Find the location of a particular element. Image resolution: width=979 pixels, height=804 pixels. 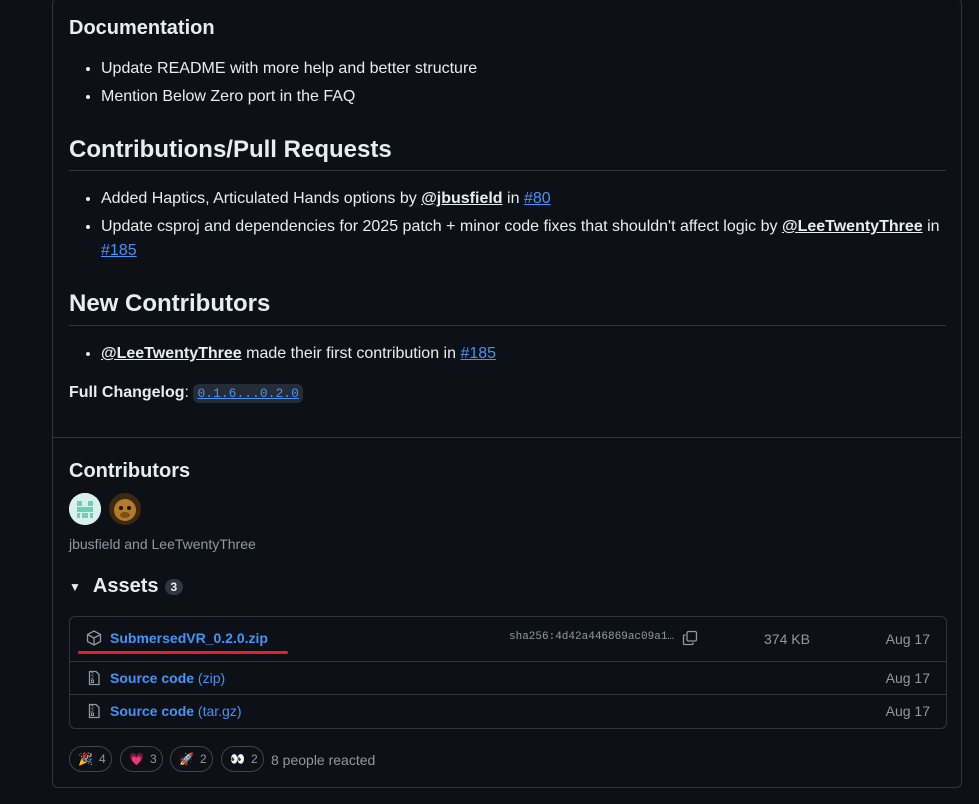

identicon-icon is located at coordinates (85, 509).